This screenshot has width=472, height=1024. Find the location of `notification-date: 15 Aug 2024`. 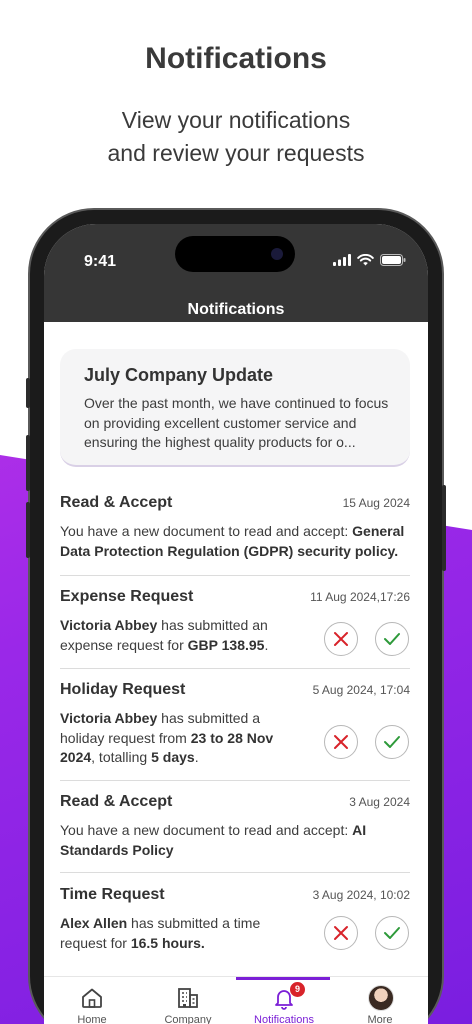

notification-date: 15 Aug 2024 is located at coordinates (376, 503).